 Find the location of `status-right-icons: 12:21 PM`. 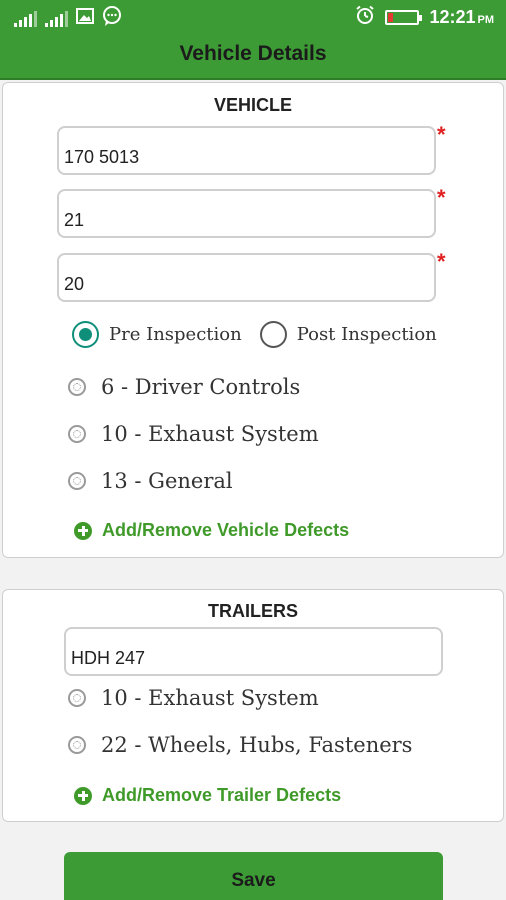

status-right-icons: 12:21 PM is located at coordinates (424, 17).